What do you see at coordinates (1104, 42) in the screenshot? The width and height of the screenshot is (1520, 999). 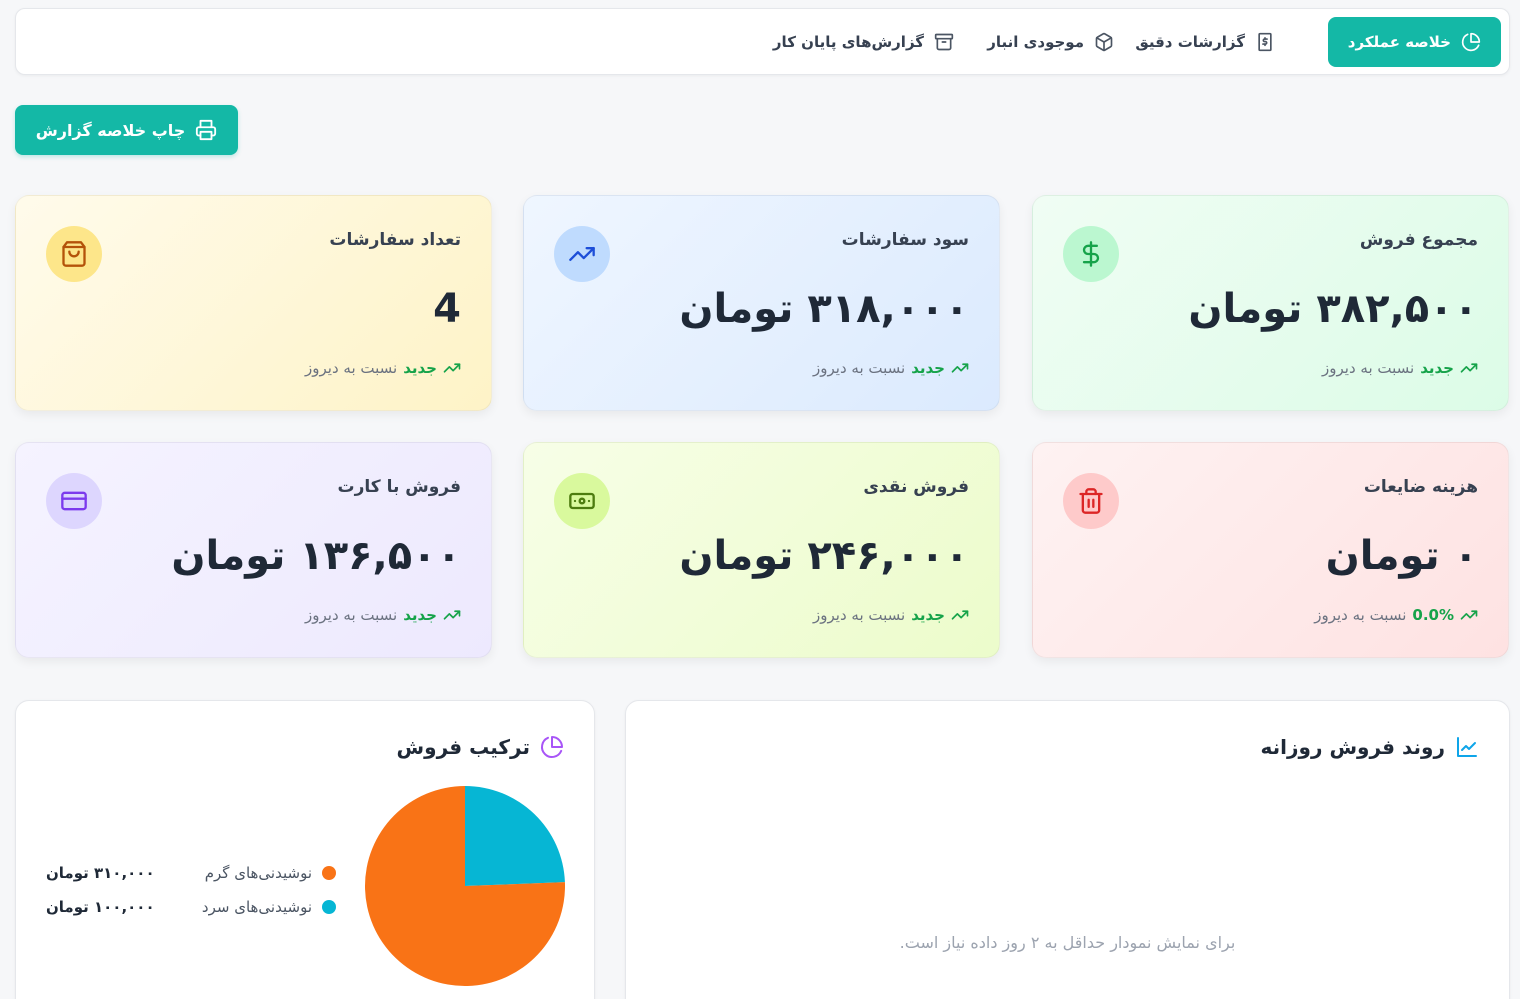 I see `package-icon` at bounding box center [1104, 42].